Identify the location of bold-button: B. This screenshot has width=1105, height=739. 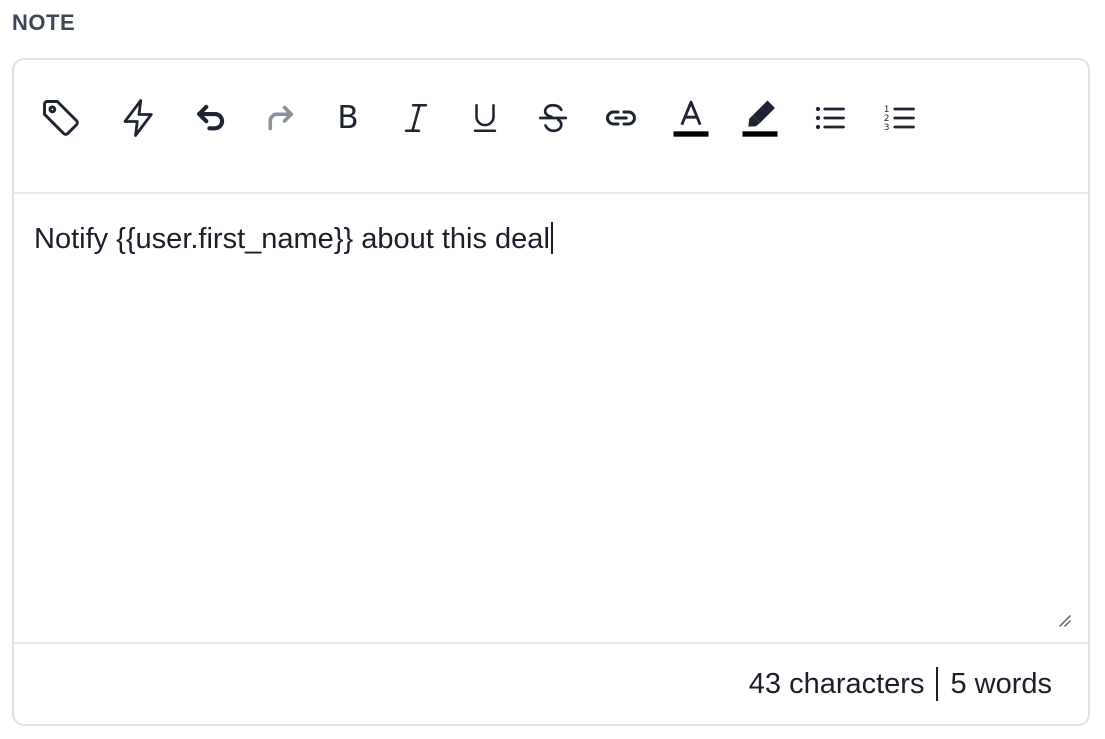
(348, 118).